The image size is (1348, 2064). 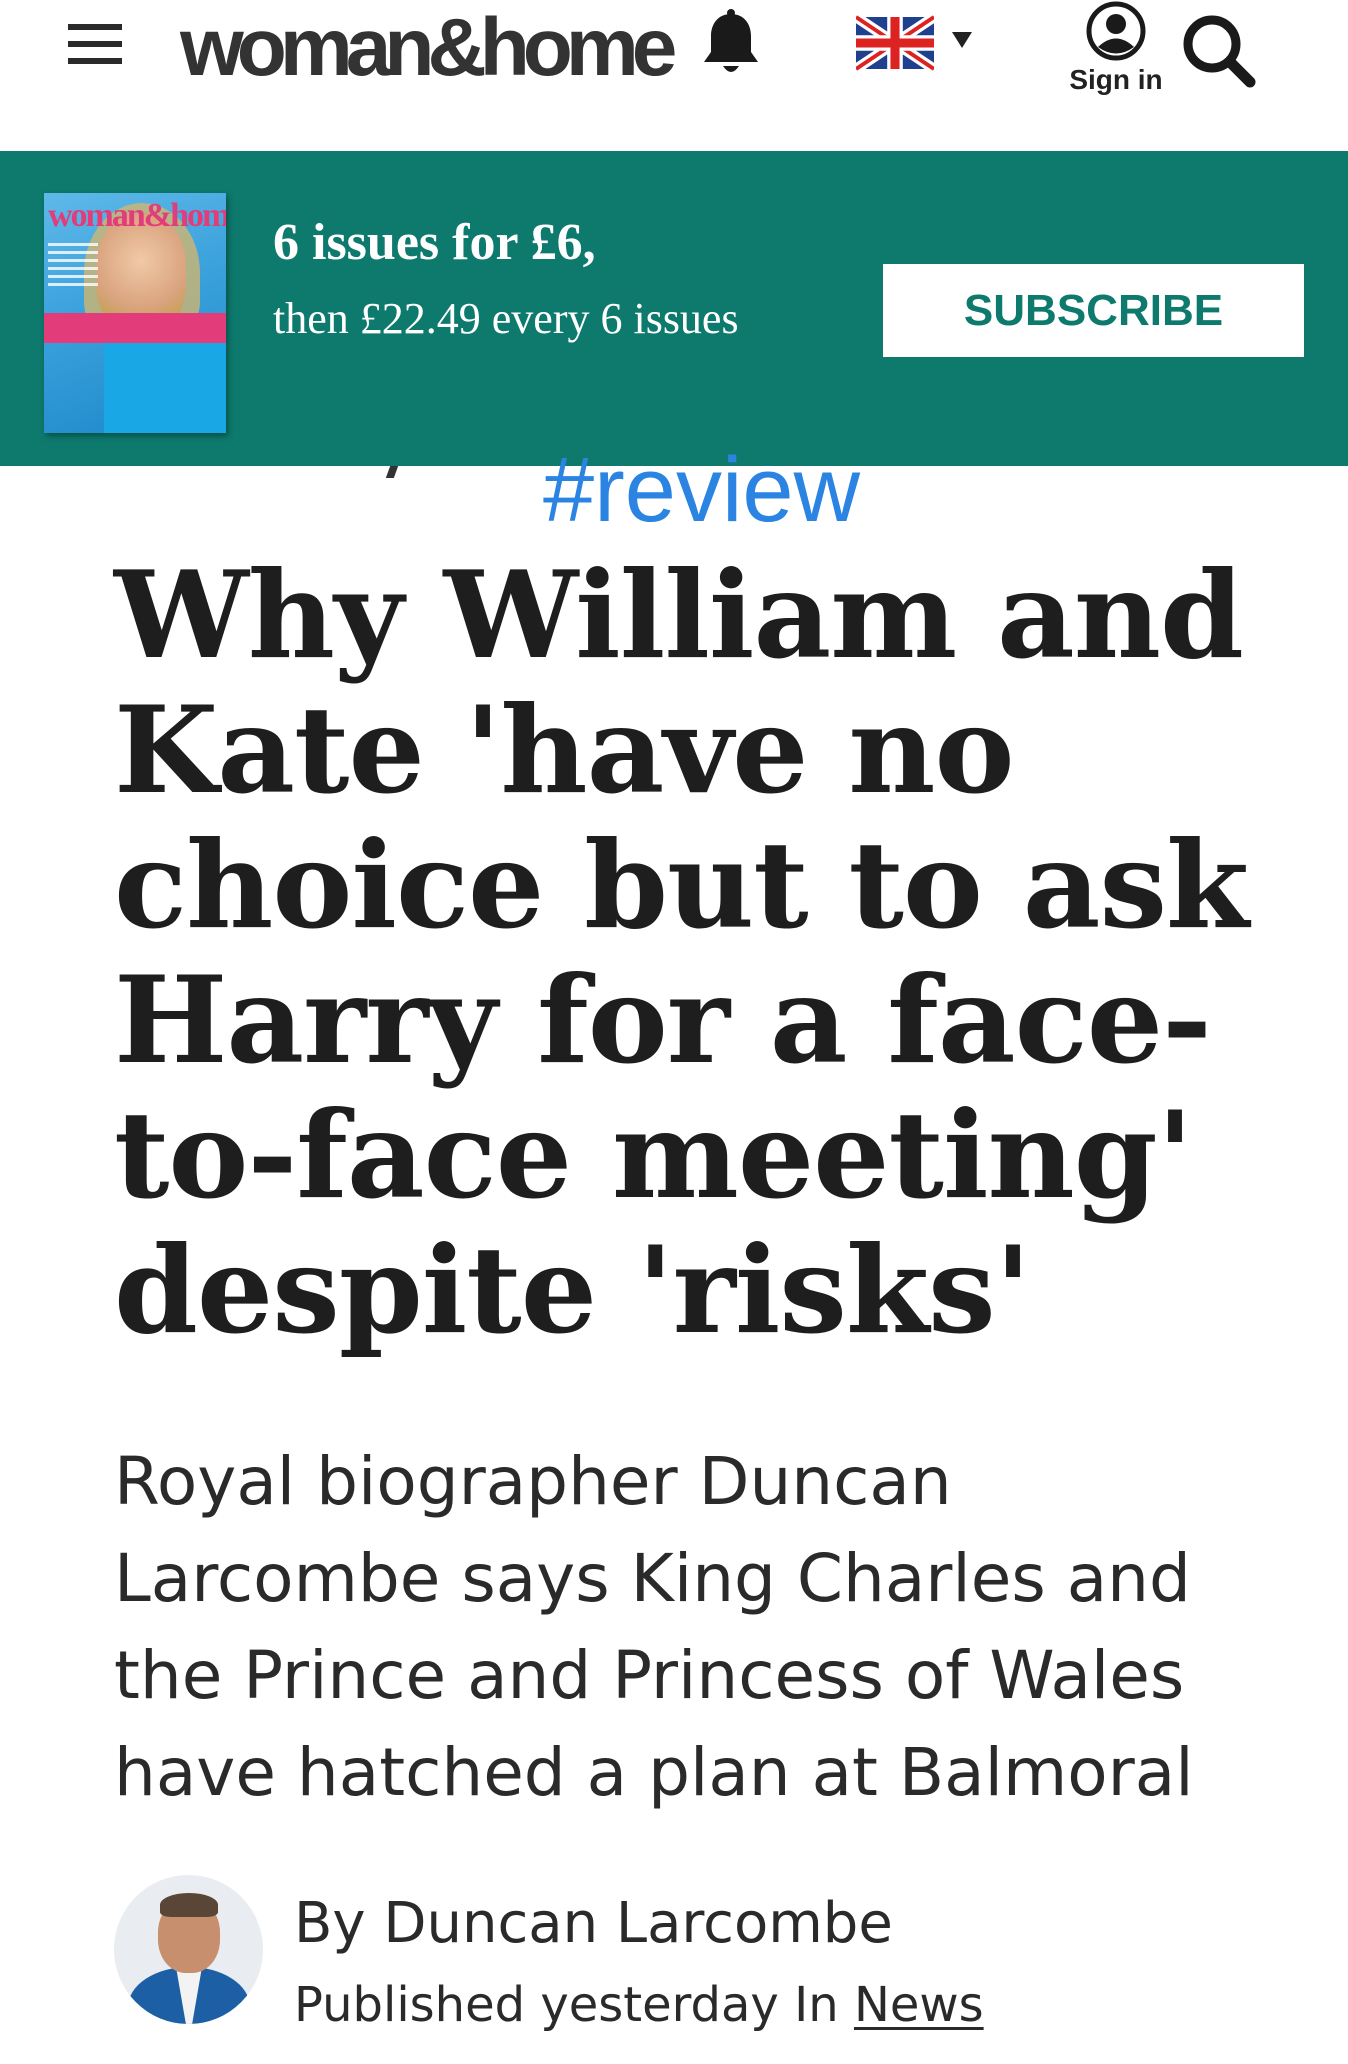 I want to click on magazine-masthead: woman&home, so click(x=137, y=215).